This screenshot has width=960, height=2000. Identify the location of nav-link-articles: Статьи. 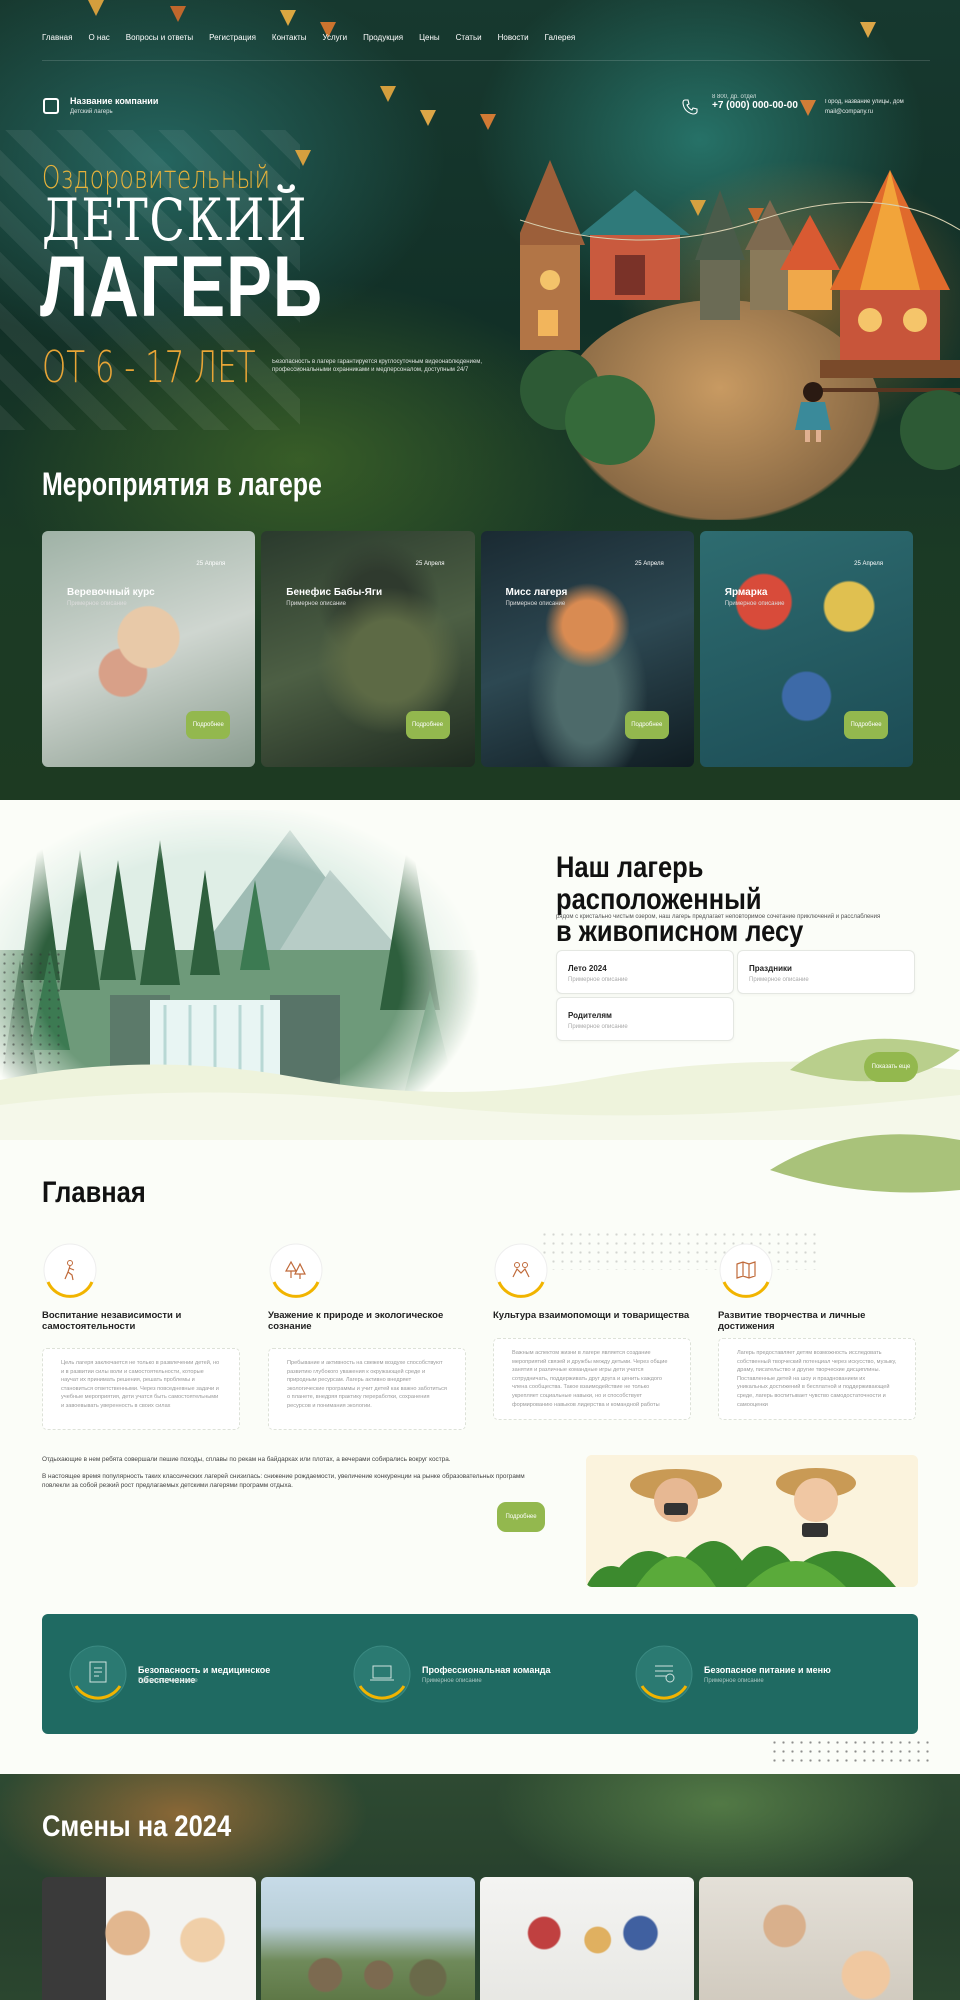
(469, 37).